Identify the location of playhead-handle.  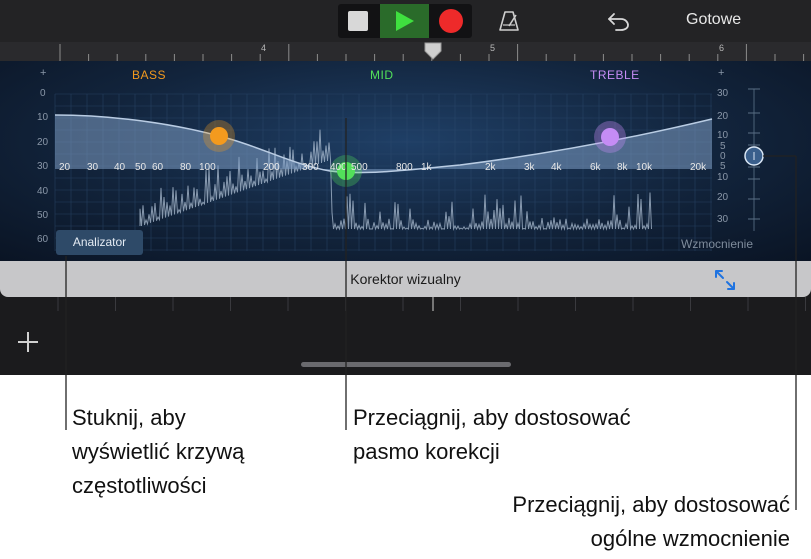
(433, 51).